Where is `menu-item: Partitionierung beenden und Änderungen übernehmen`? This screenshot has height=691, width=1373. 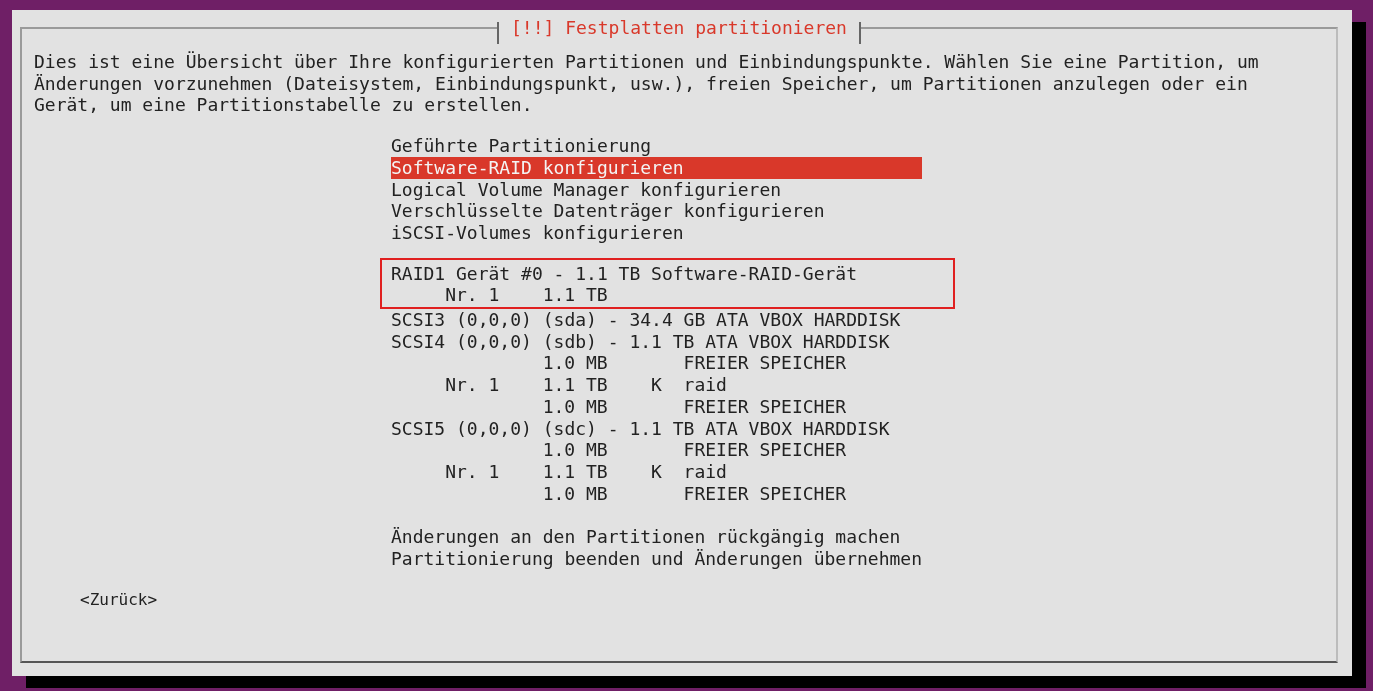
menu-item: Partitionierung beenden und Änderungen übernehmen is located at coordinates (656, 558).